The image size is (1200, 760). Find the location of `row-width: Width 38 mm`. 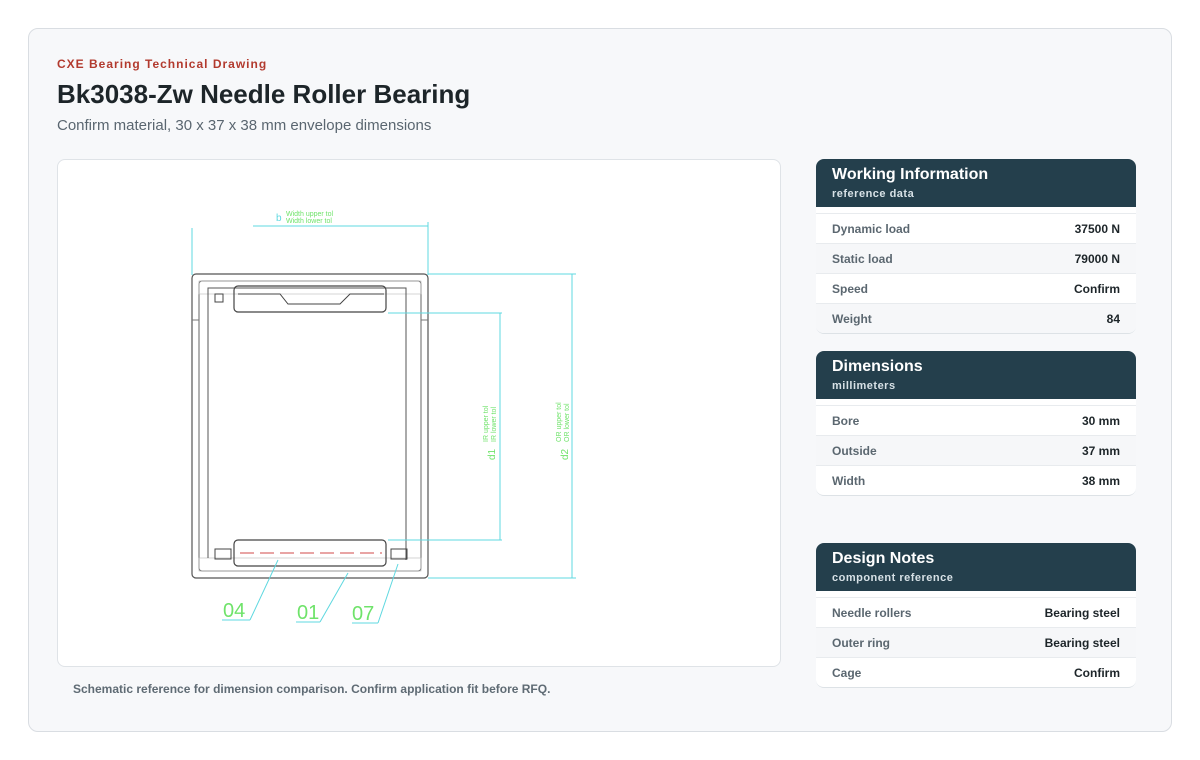

row-width: Width 38 mm is located at coordinates (976, 480).